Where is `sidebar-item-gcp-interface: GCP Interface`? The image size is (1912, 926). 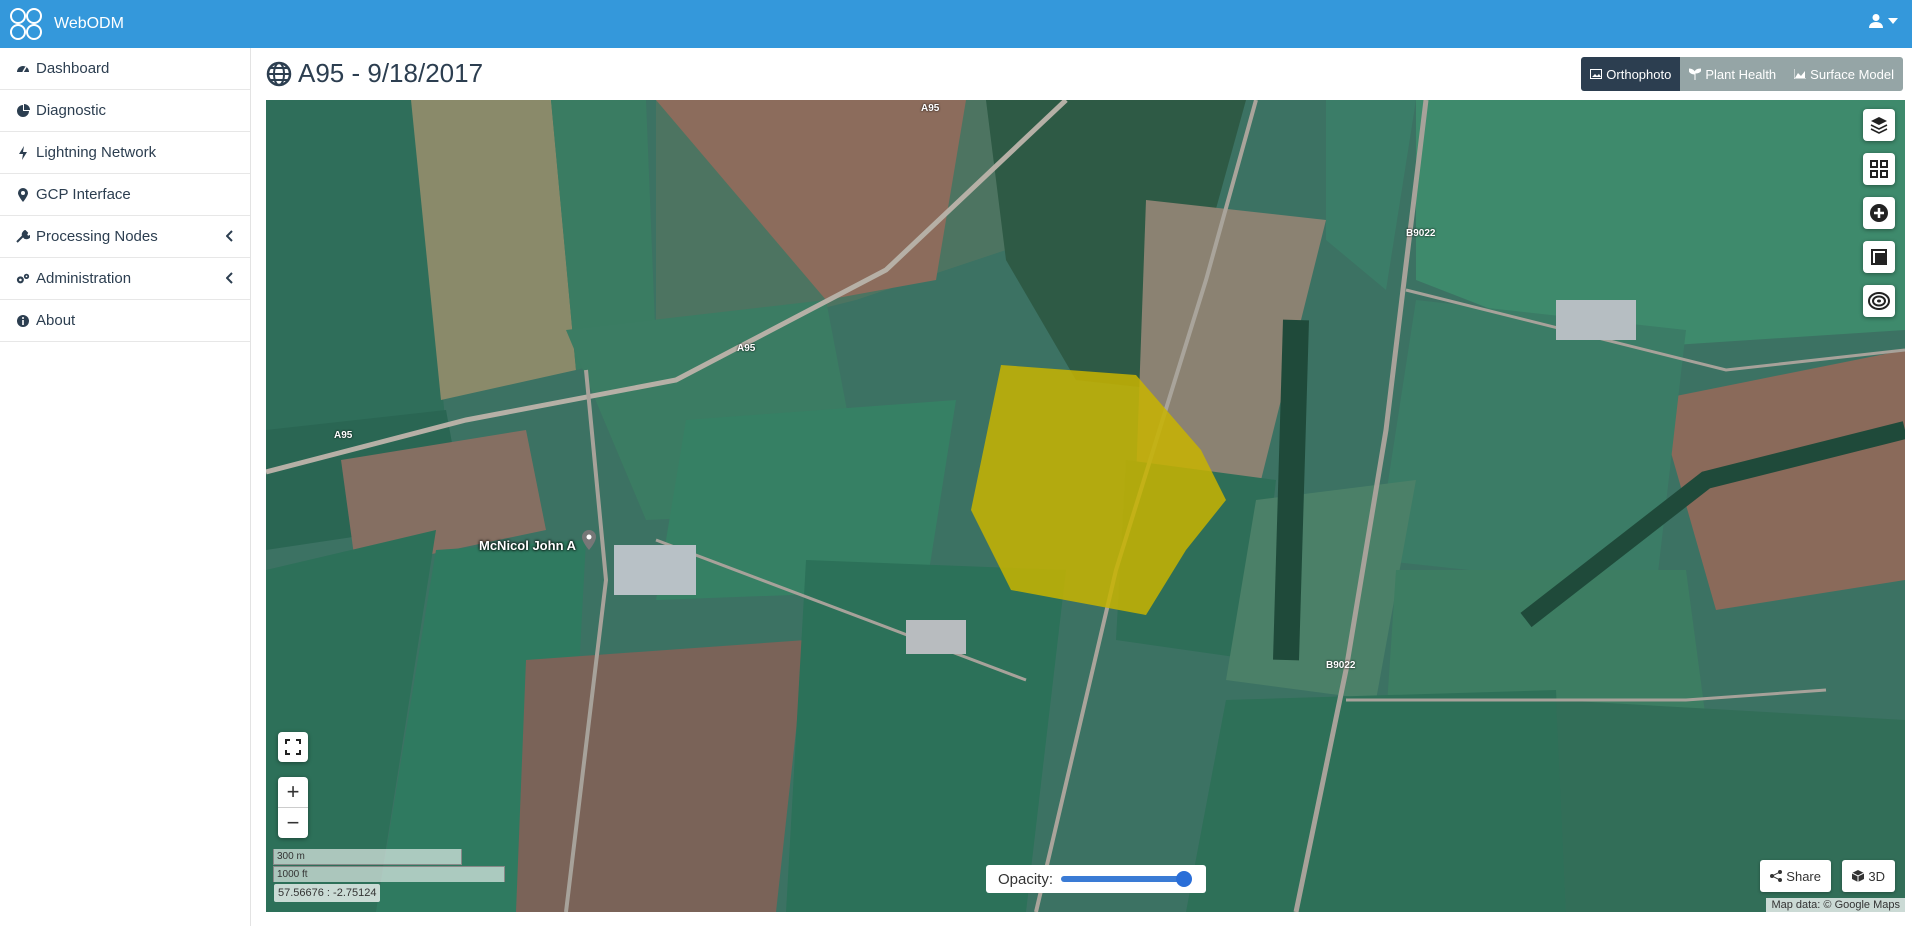
sidebar-item-gcp-interface: GCP Interface is located at coordinates (125, 195).